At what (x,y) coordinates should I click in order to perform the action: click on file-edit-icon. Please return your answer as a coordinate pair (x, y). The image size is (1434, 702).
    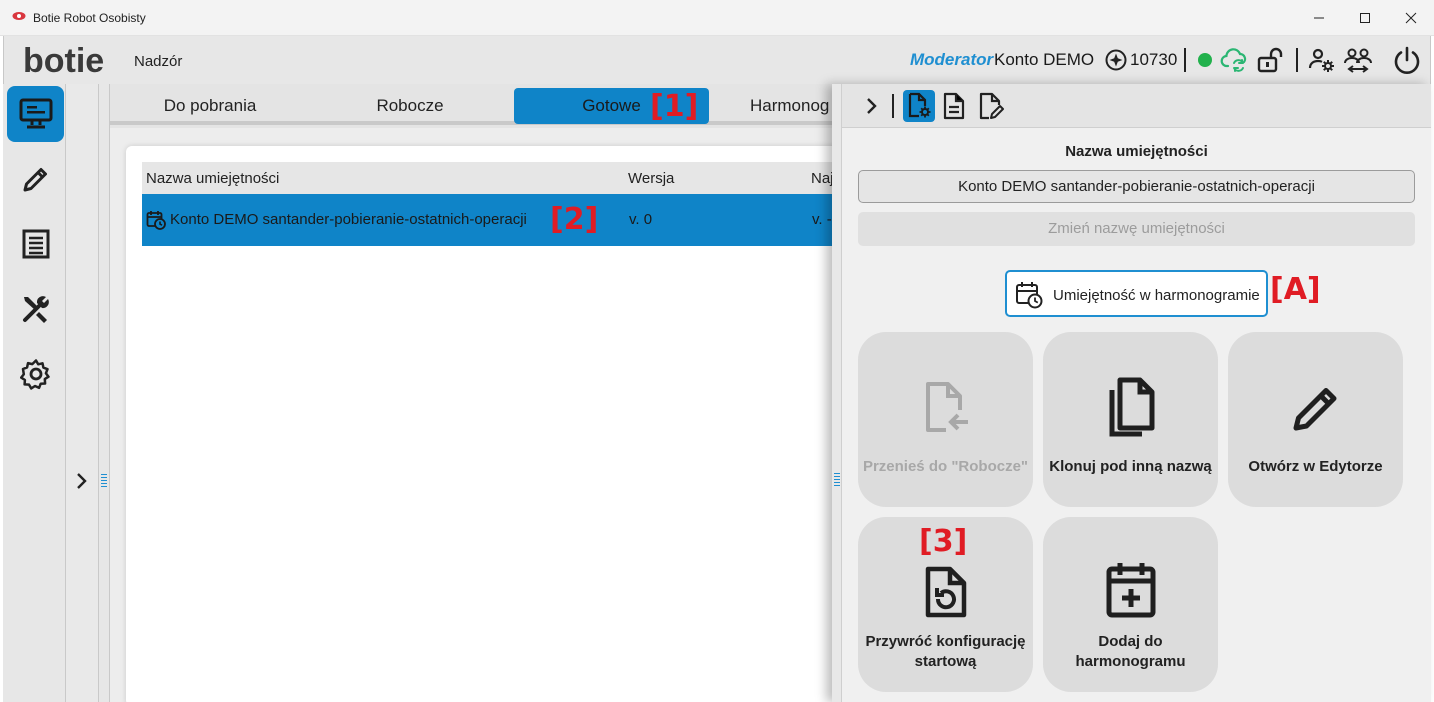
    Looking at the image, I should click on (991, 106).